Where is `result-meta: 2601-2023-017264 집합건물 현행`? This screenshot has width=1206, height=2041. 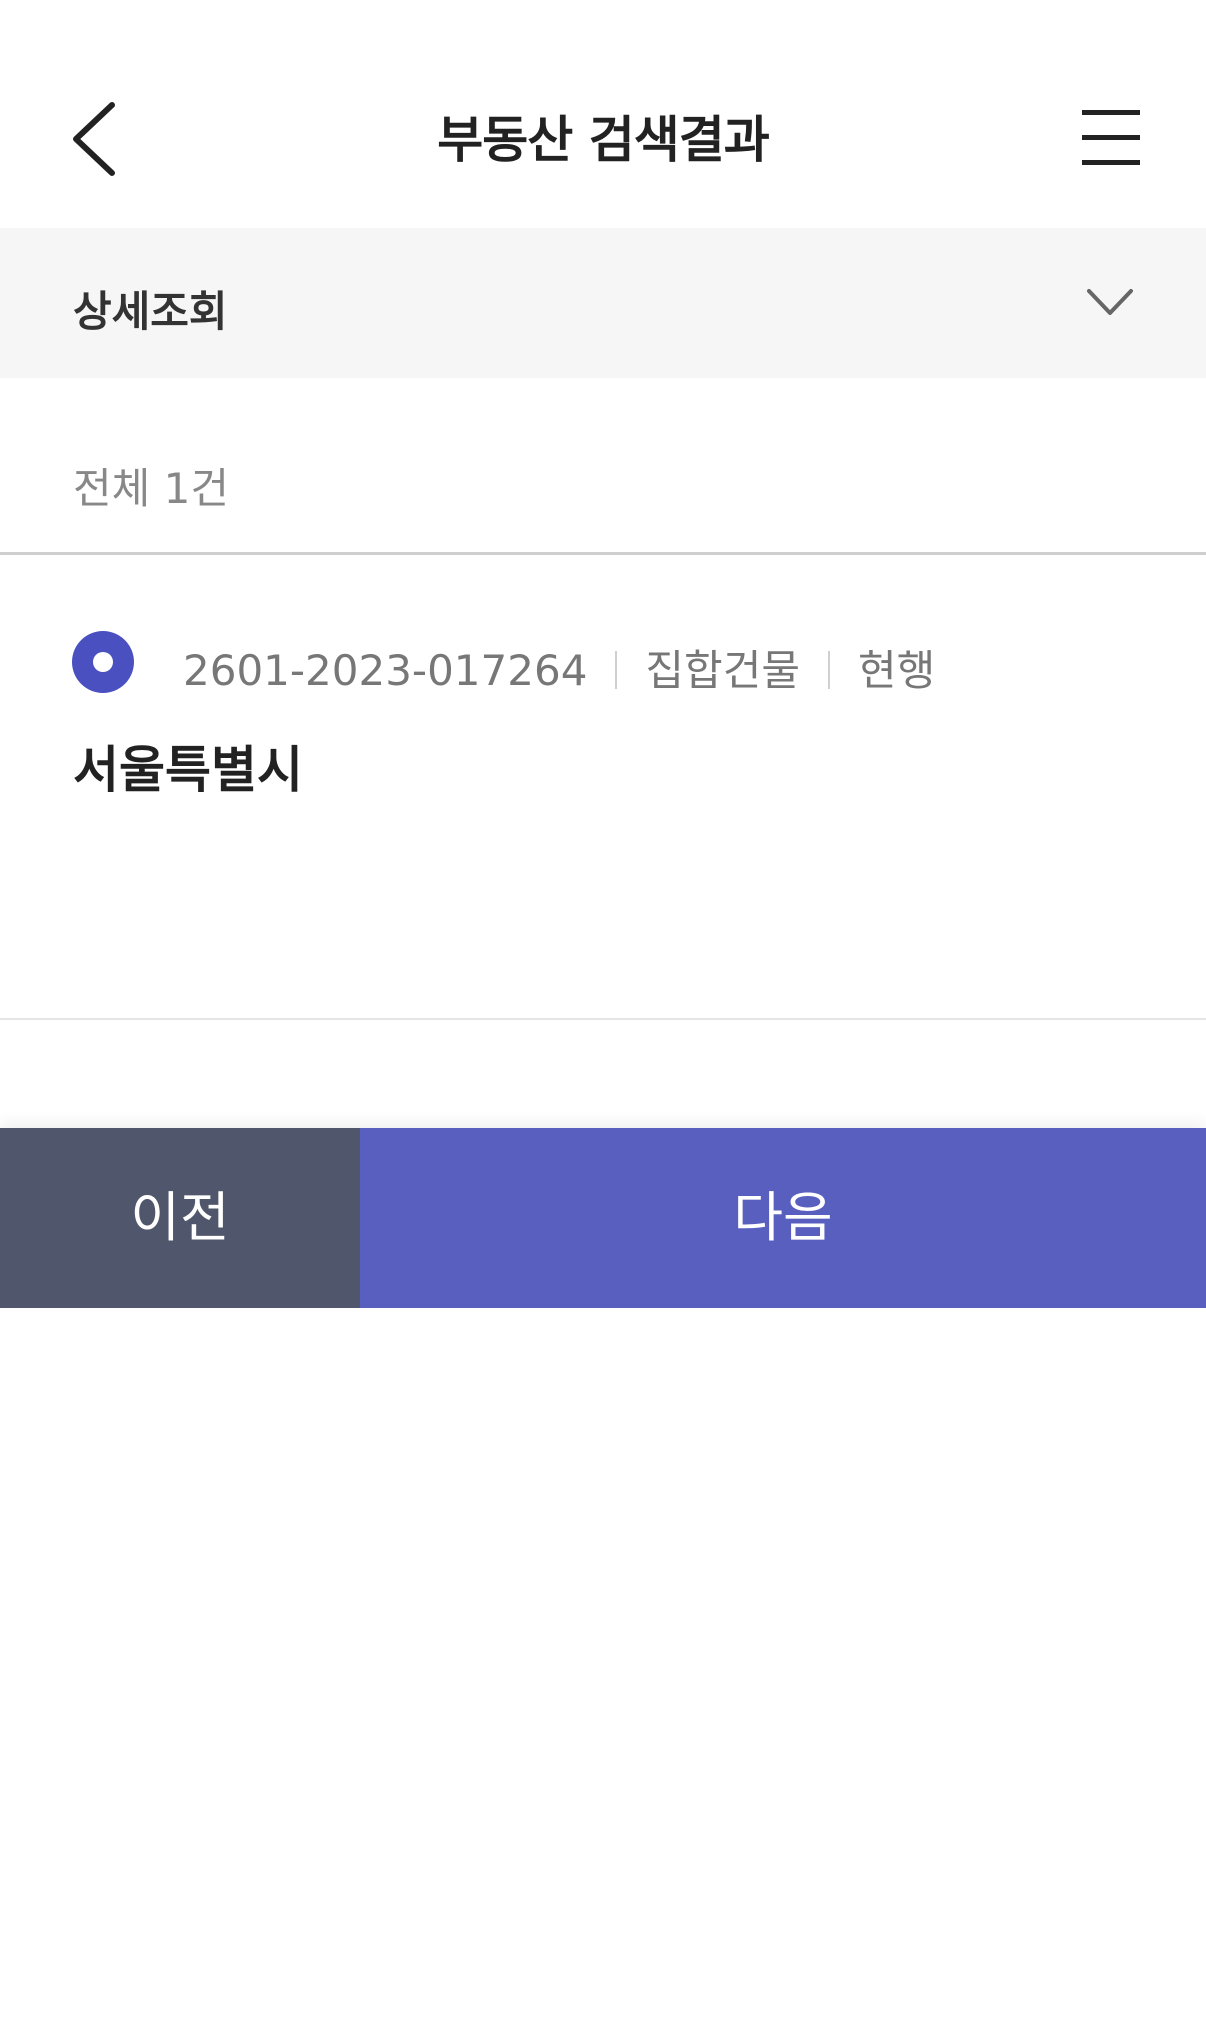
result-meta: 2601-2023-017264 집합건물 현행 is located at coordinates (559, 667).